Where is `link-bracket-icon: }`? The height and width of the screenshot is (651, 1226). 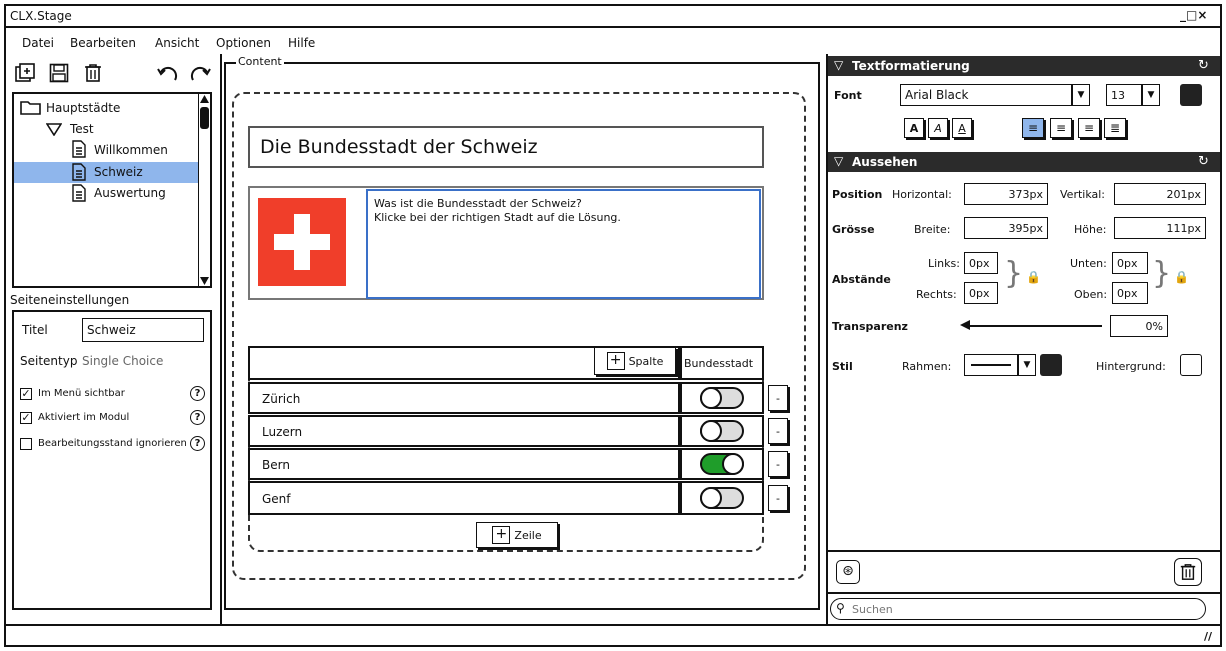 link-bracket-icon: } is located at coordinates (1162, 273).